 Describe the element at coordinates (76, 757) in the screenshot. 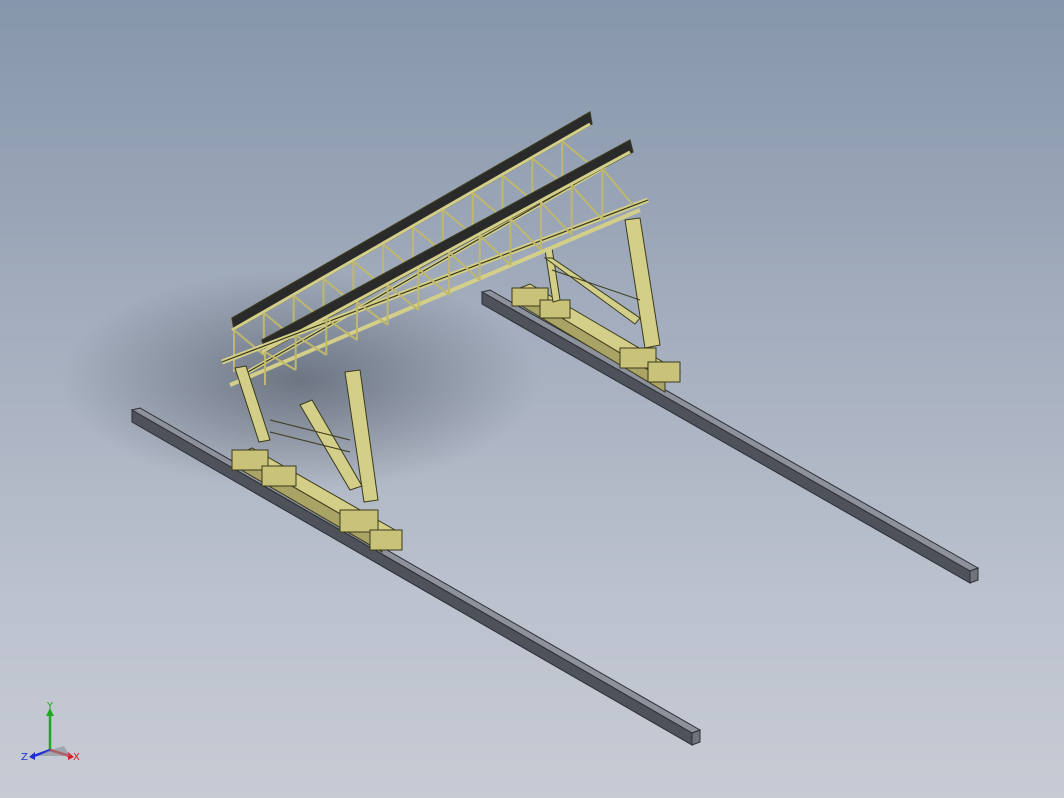

I see `triad-x-label: X` at that location.